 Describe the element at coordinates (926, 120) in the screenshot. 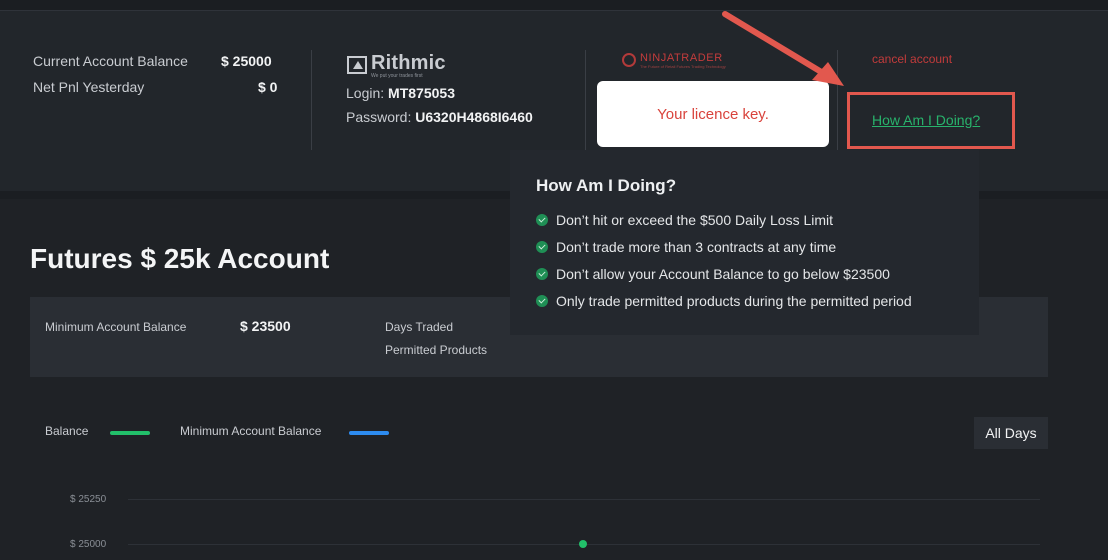

I see `how-am-i-doing-link: How Am I Doing?` at that location.